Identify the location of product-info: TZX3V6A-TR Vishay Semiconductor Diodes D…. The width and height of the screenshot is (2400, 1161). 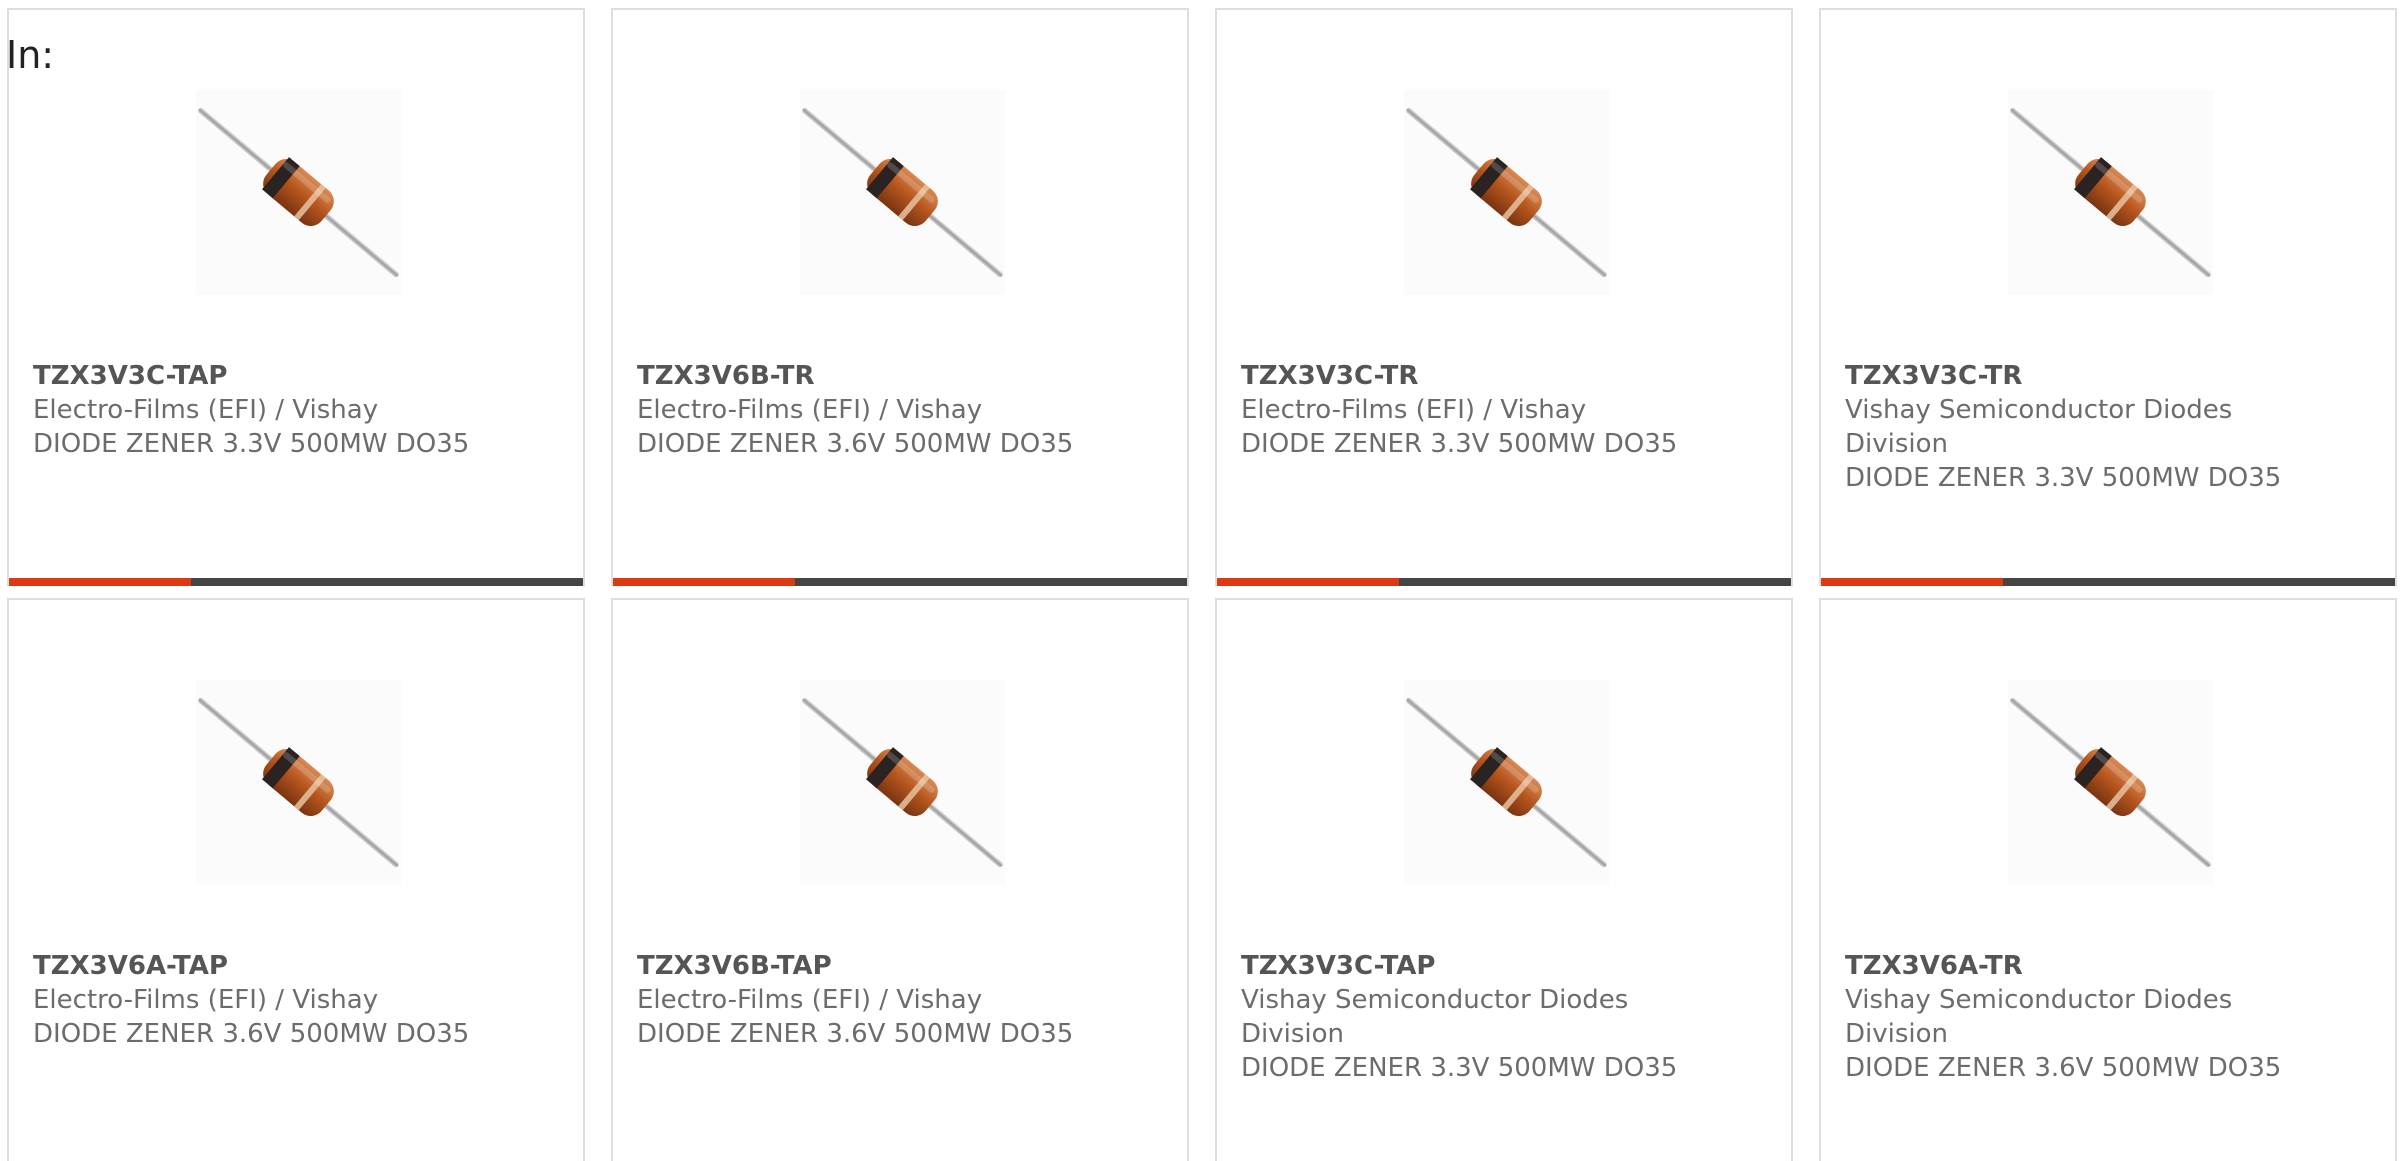
(2070, 1017).